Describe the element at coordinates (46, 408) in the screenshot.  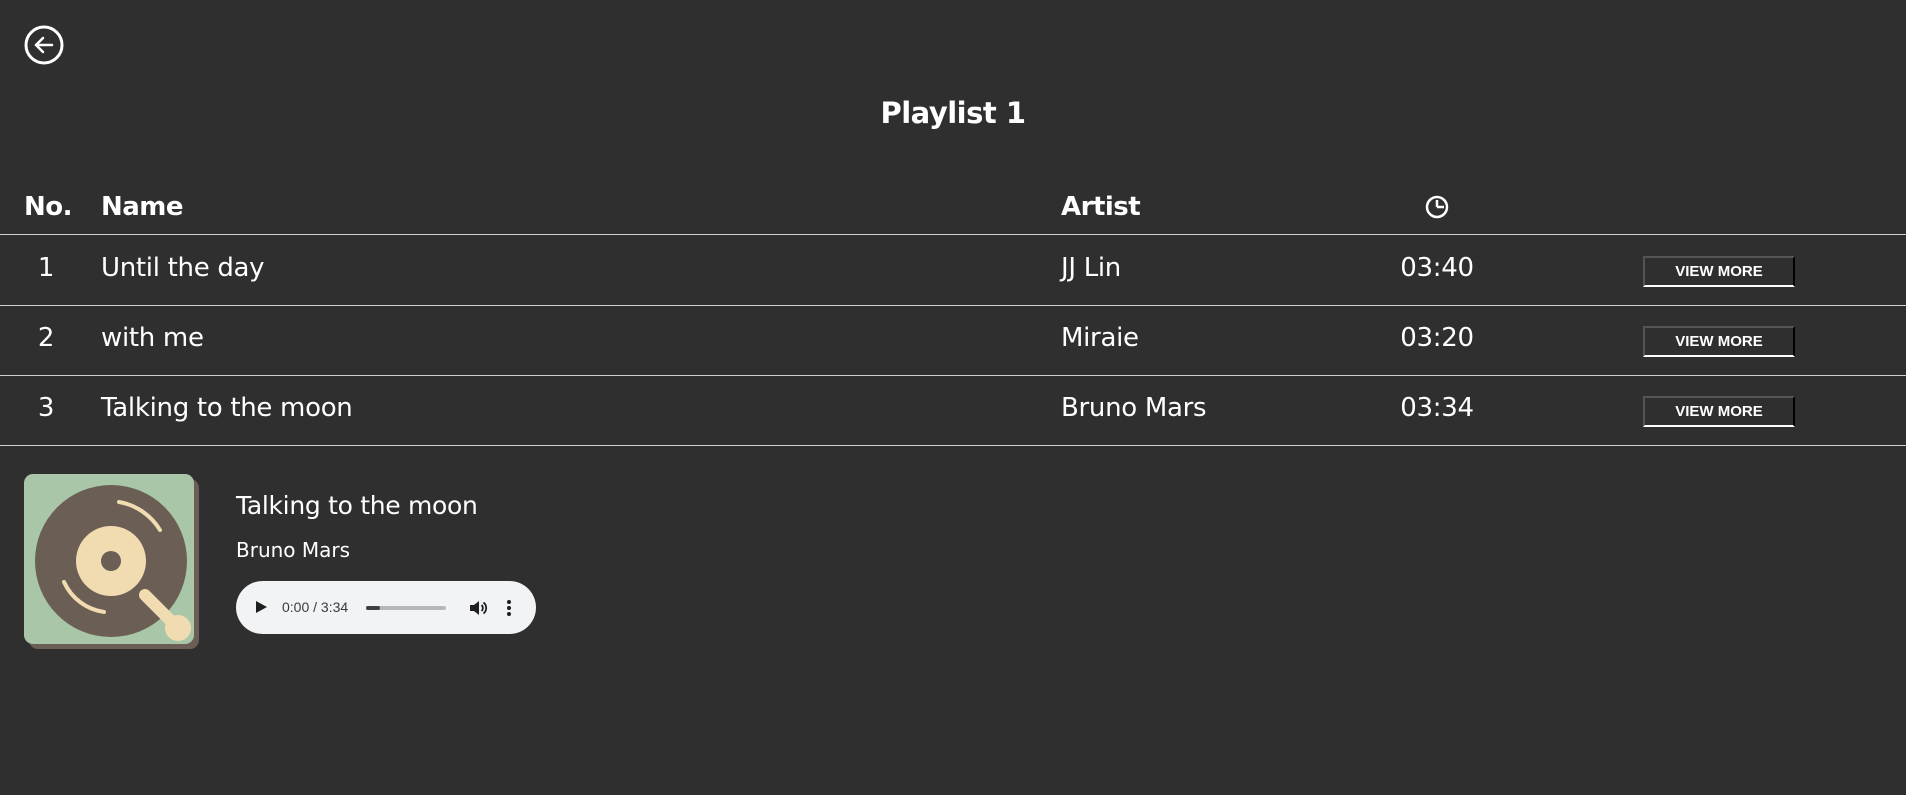
I see `track-number: 3` at that location.